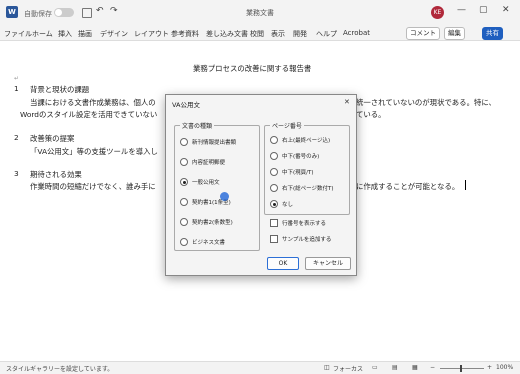  What do you see at coordinates (89, 114) in the screenshot?
I see `body-text: Wordのスタイル設定を活用できていない` at bounding box center [89, 114].